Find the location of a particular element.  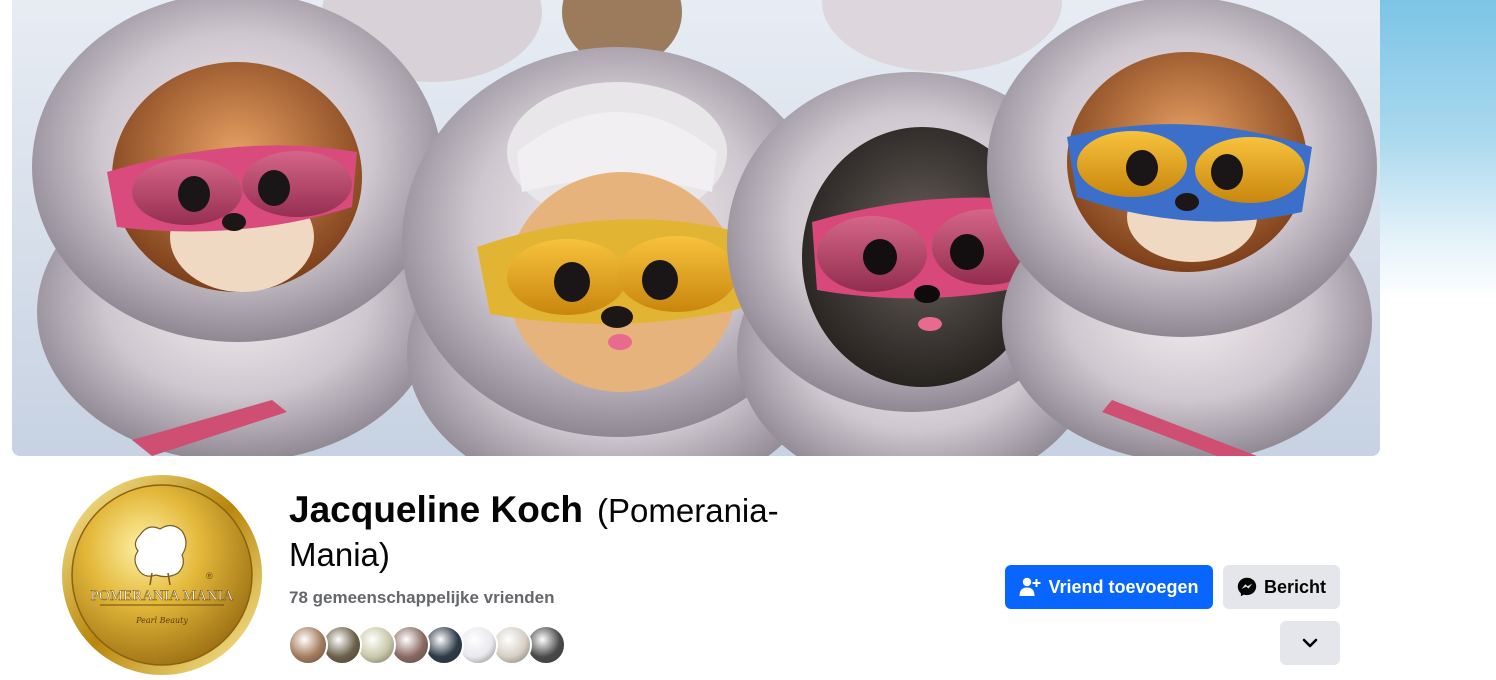

background-sky is located at coordinates (1438, 150).